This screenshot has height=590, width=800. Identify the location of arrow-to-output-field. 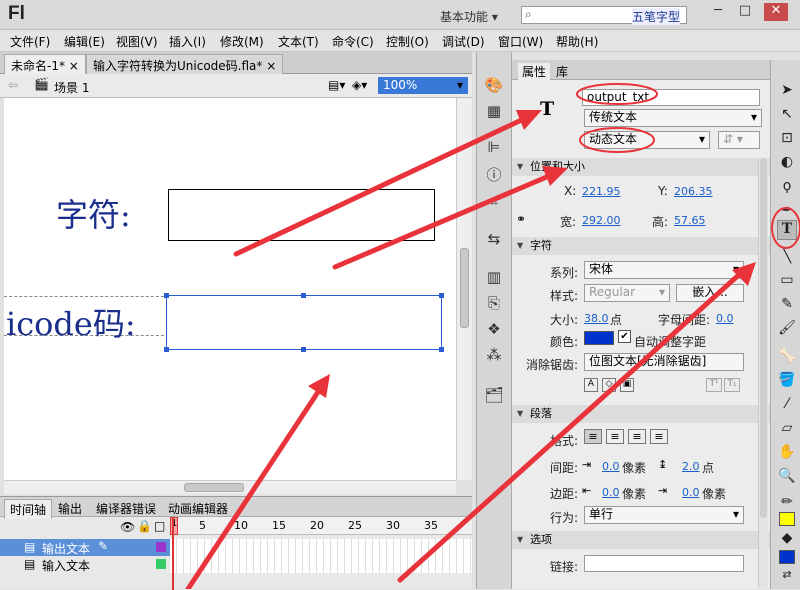
(253, 489).